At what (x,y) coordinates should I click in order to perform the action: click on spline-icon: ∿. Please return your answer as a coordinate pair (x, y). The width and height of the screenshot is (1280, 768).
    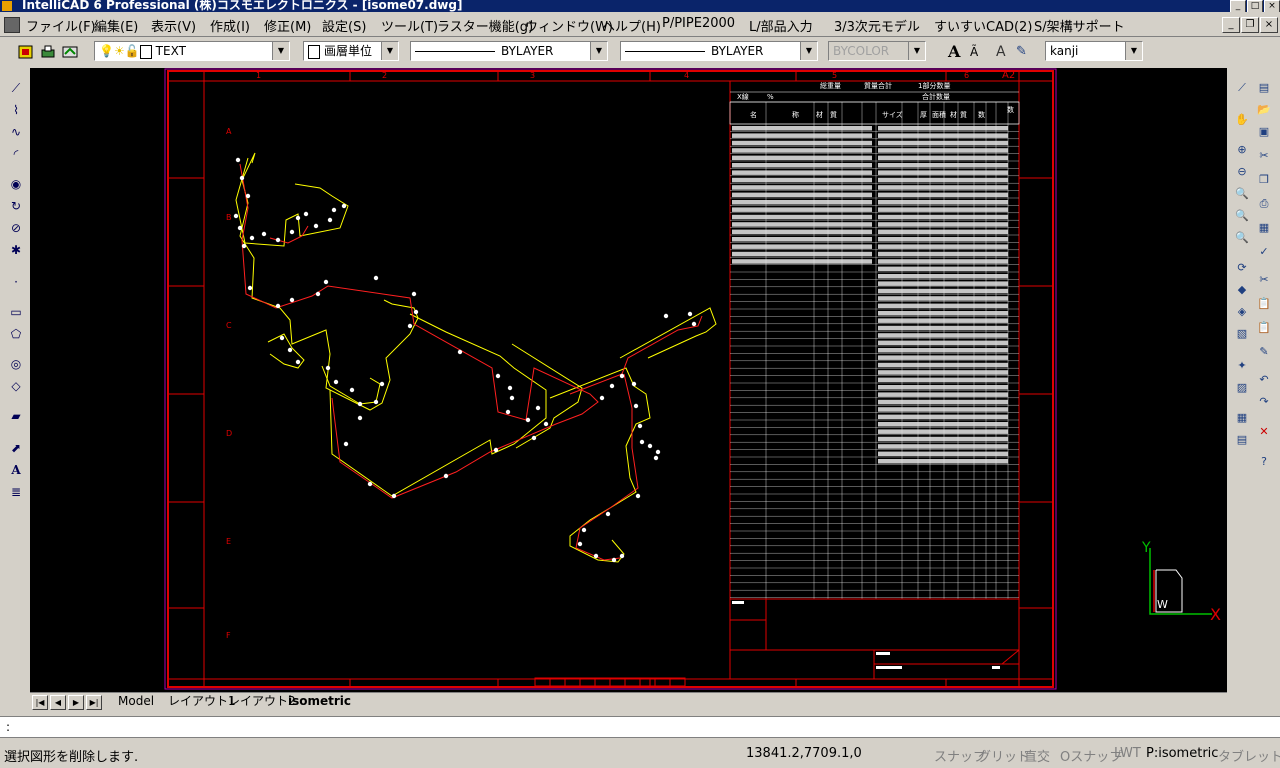
    Looking at the image, I should click on (16, 132).